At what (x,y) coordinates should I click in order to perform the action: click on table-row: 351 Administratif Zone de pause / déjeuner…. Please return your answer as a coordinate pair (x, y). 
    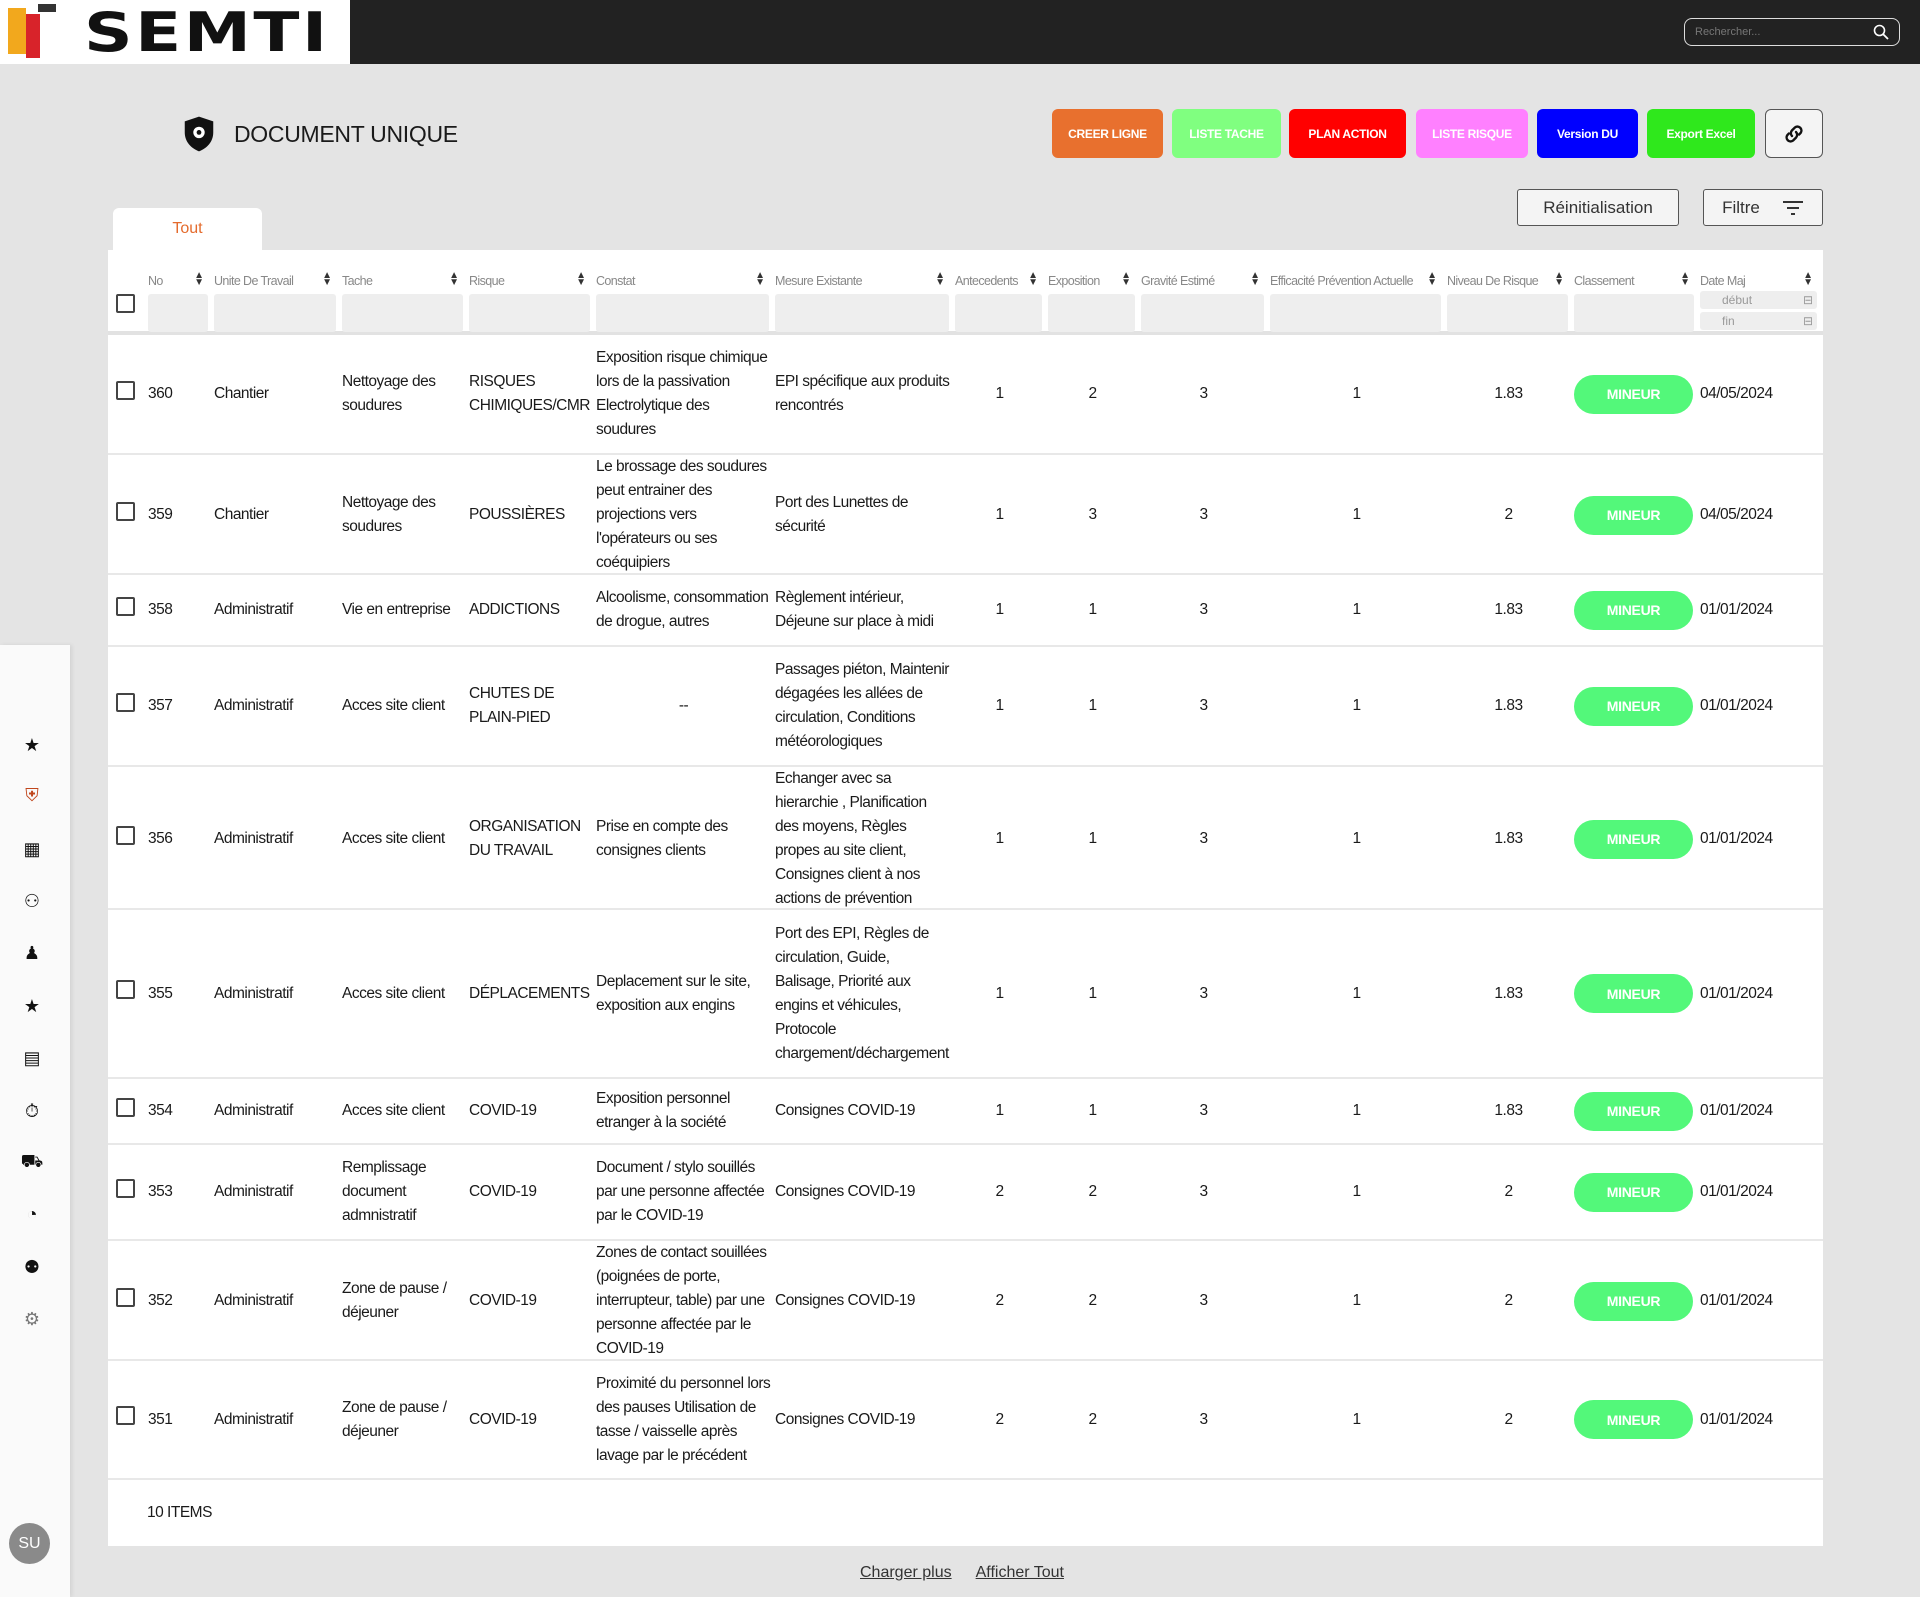
    Looking at the image, I should click on (965, 1420).